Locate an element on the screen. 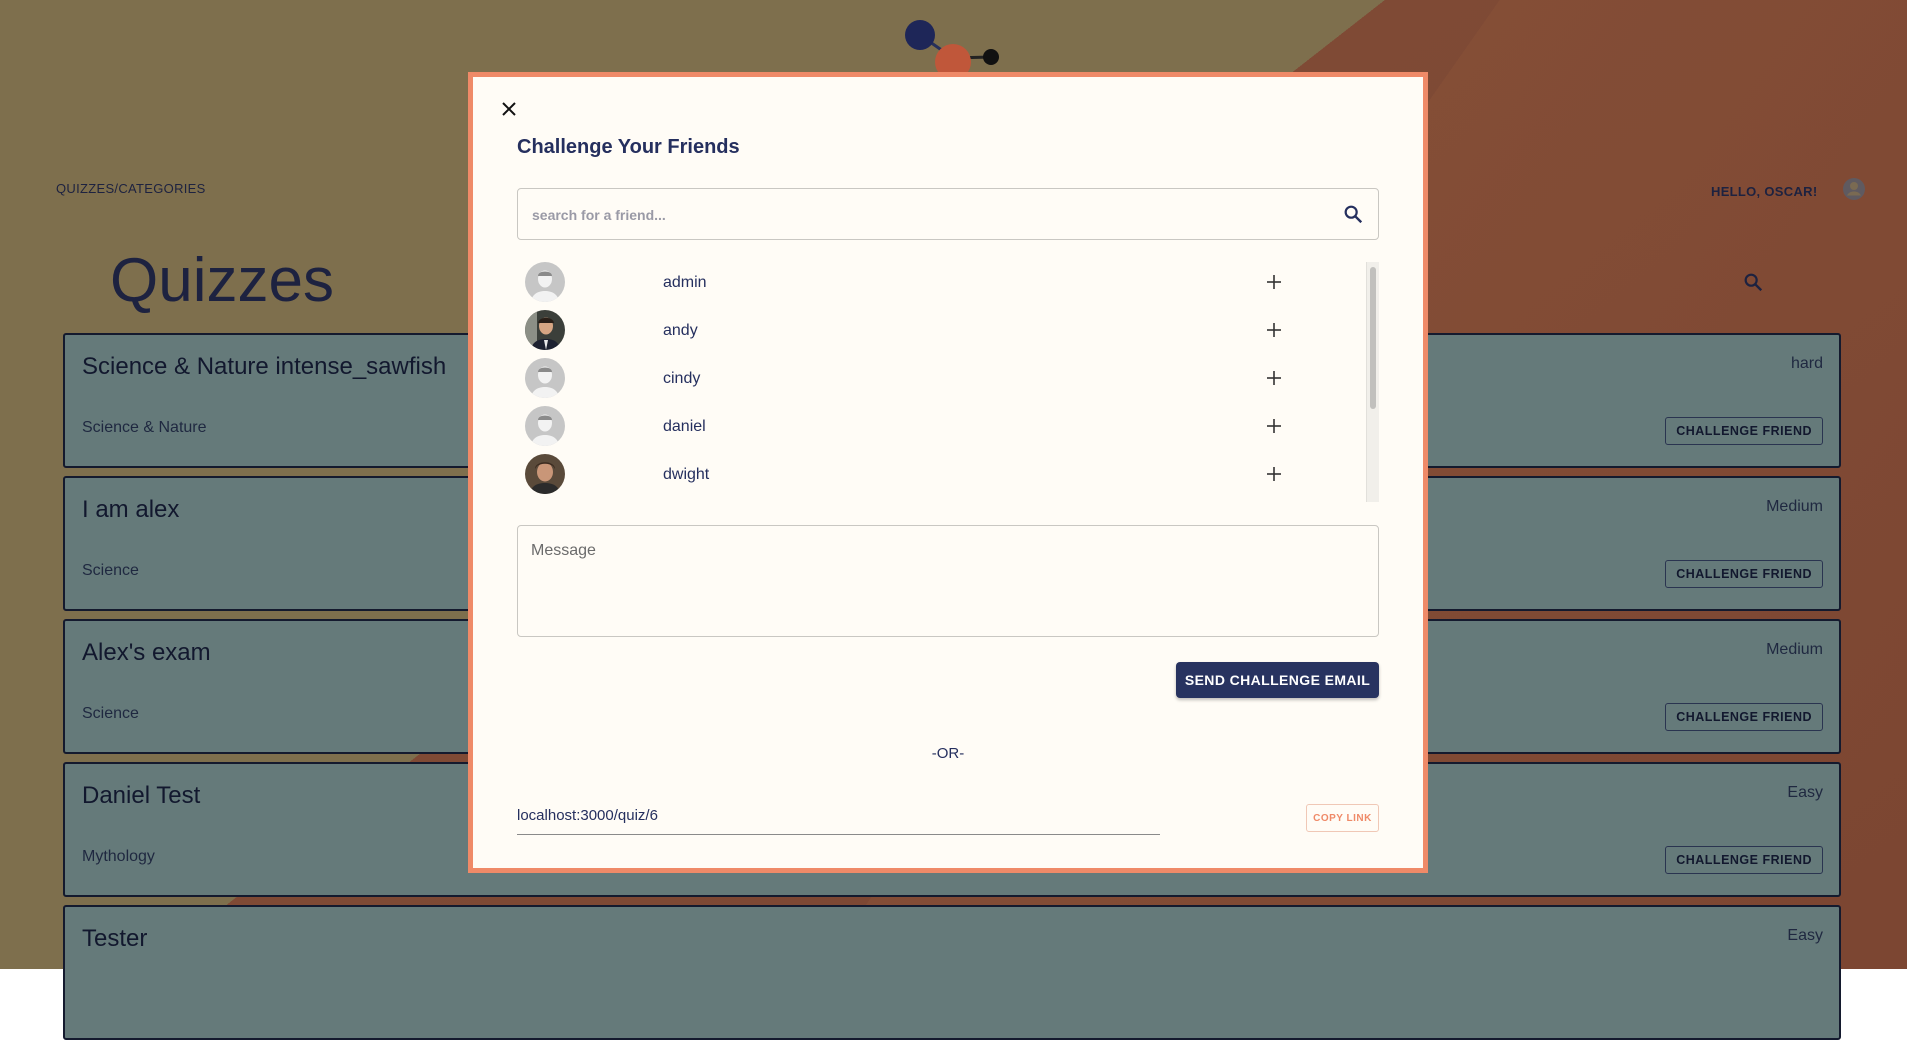  search-icon is located at coordinates (1353, 214).